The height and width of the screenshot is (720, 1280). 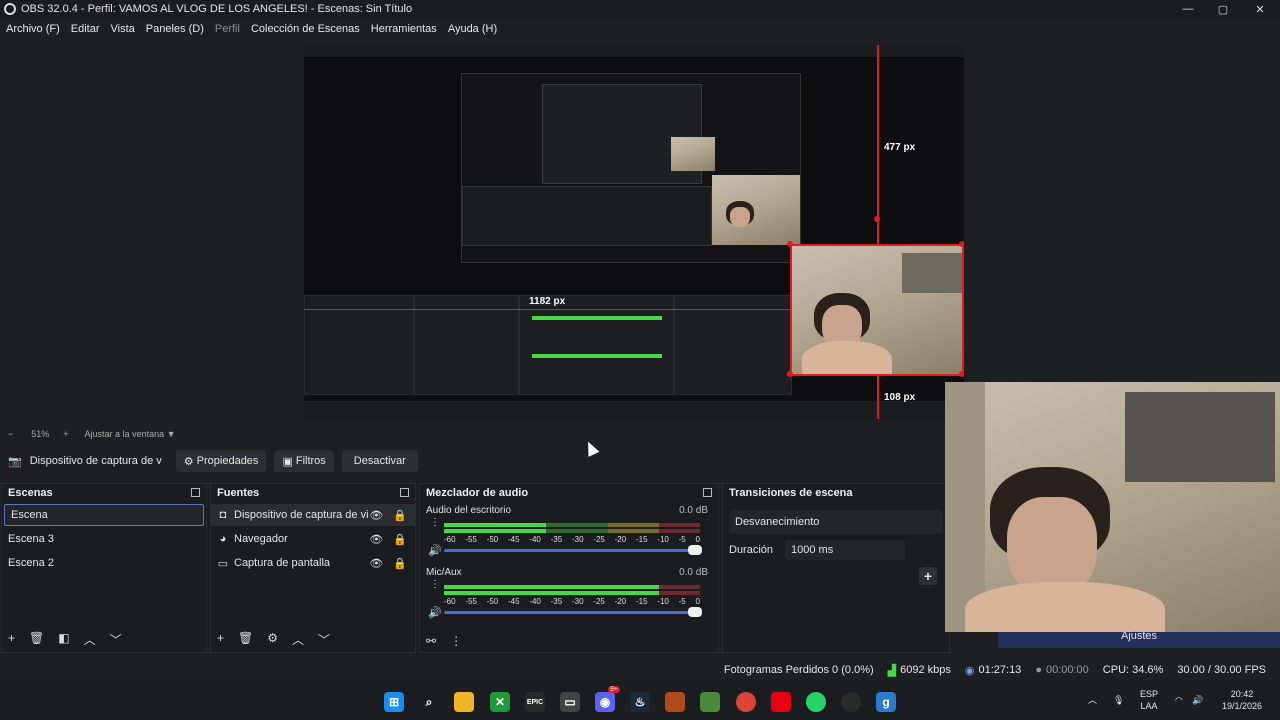 I want to click on nested-sources-dock, so click(x=466, y=345).